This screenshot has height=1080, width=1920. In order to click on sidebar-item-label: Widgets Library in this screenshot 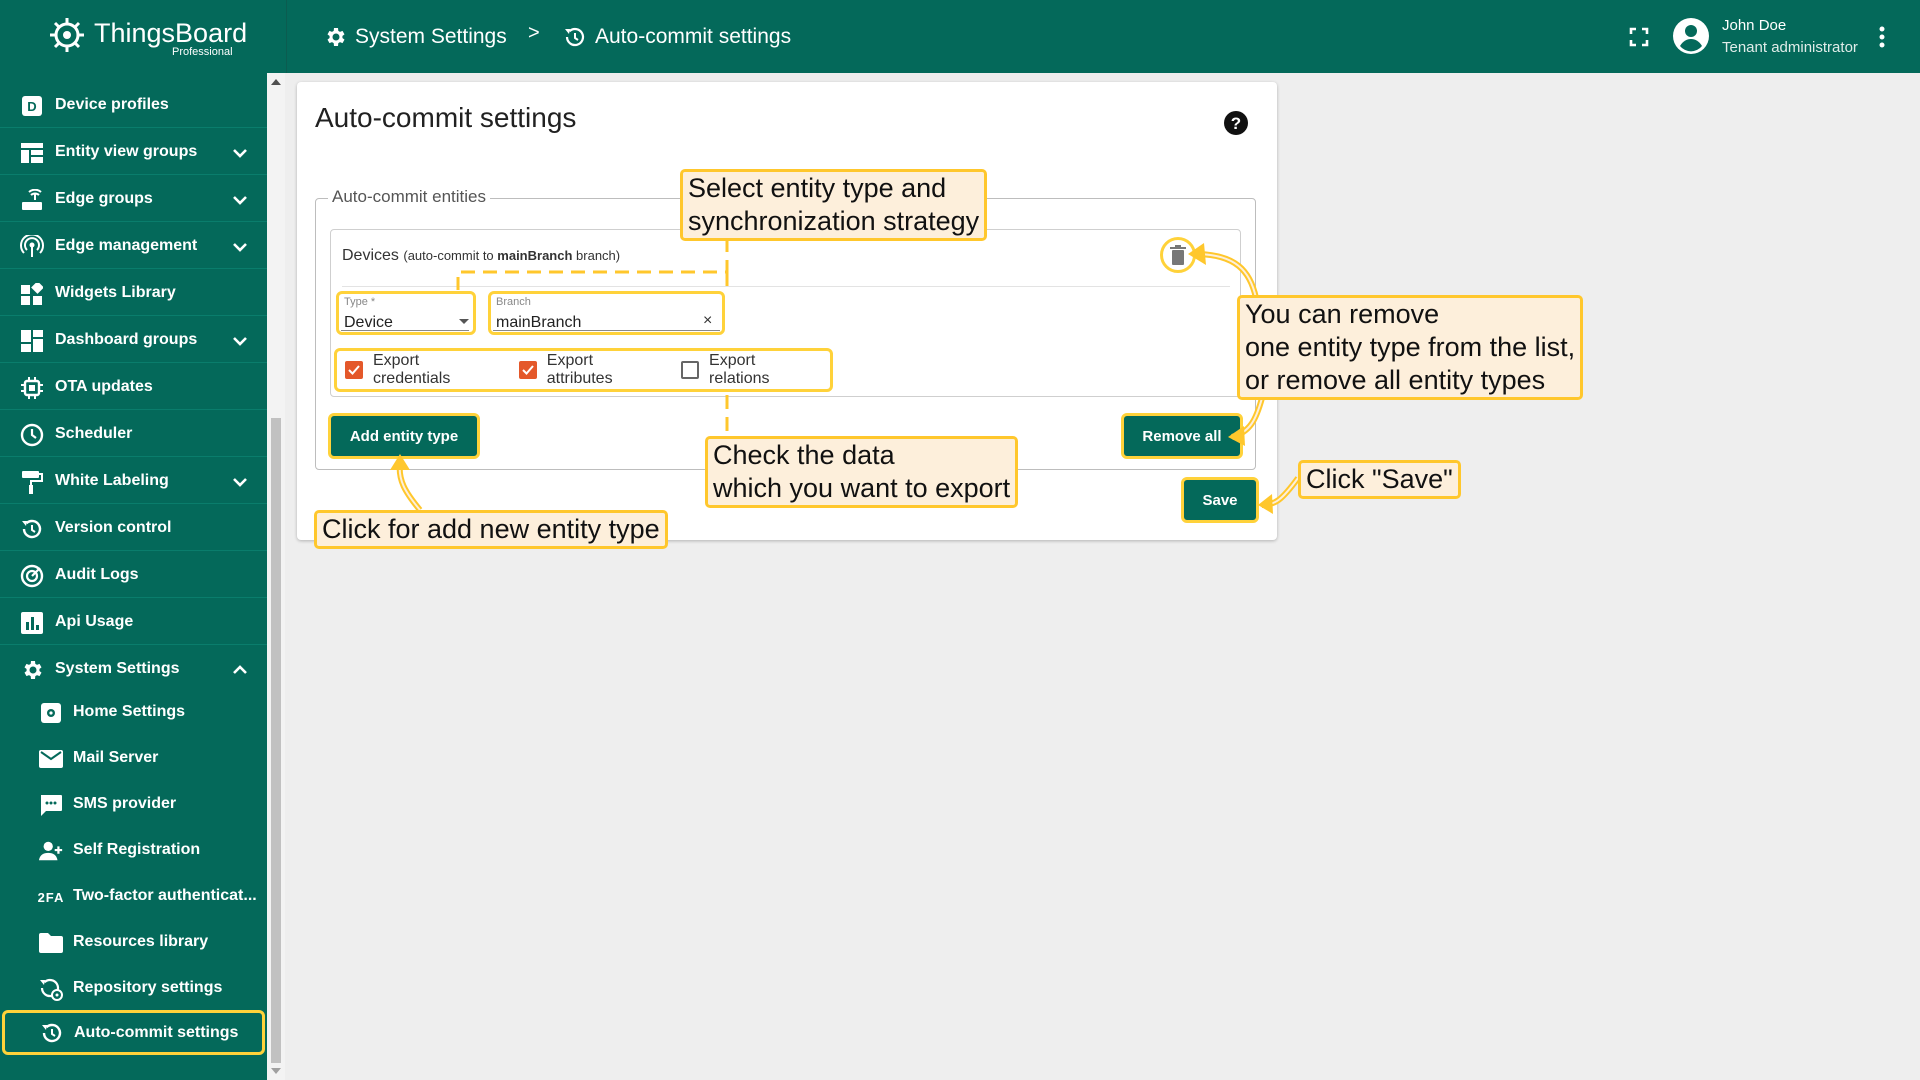, I will do `click(115, 292)`.